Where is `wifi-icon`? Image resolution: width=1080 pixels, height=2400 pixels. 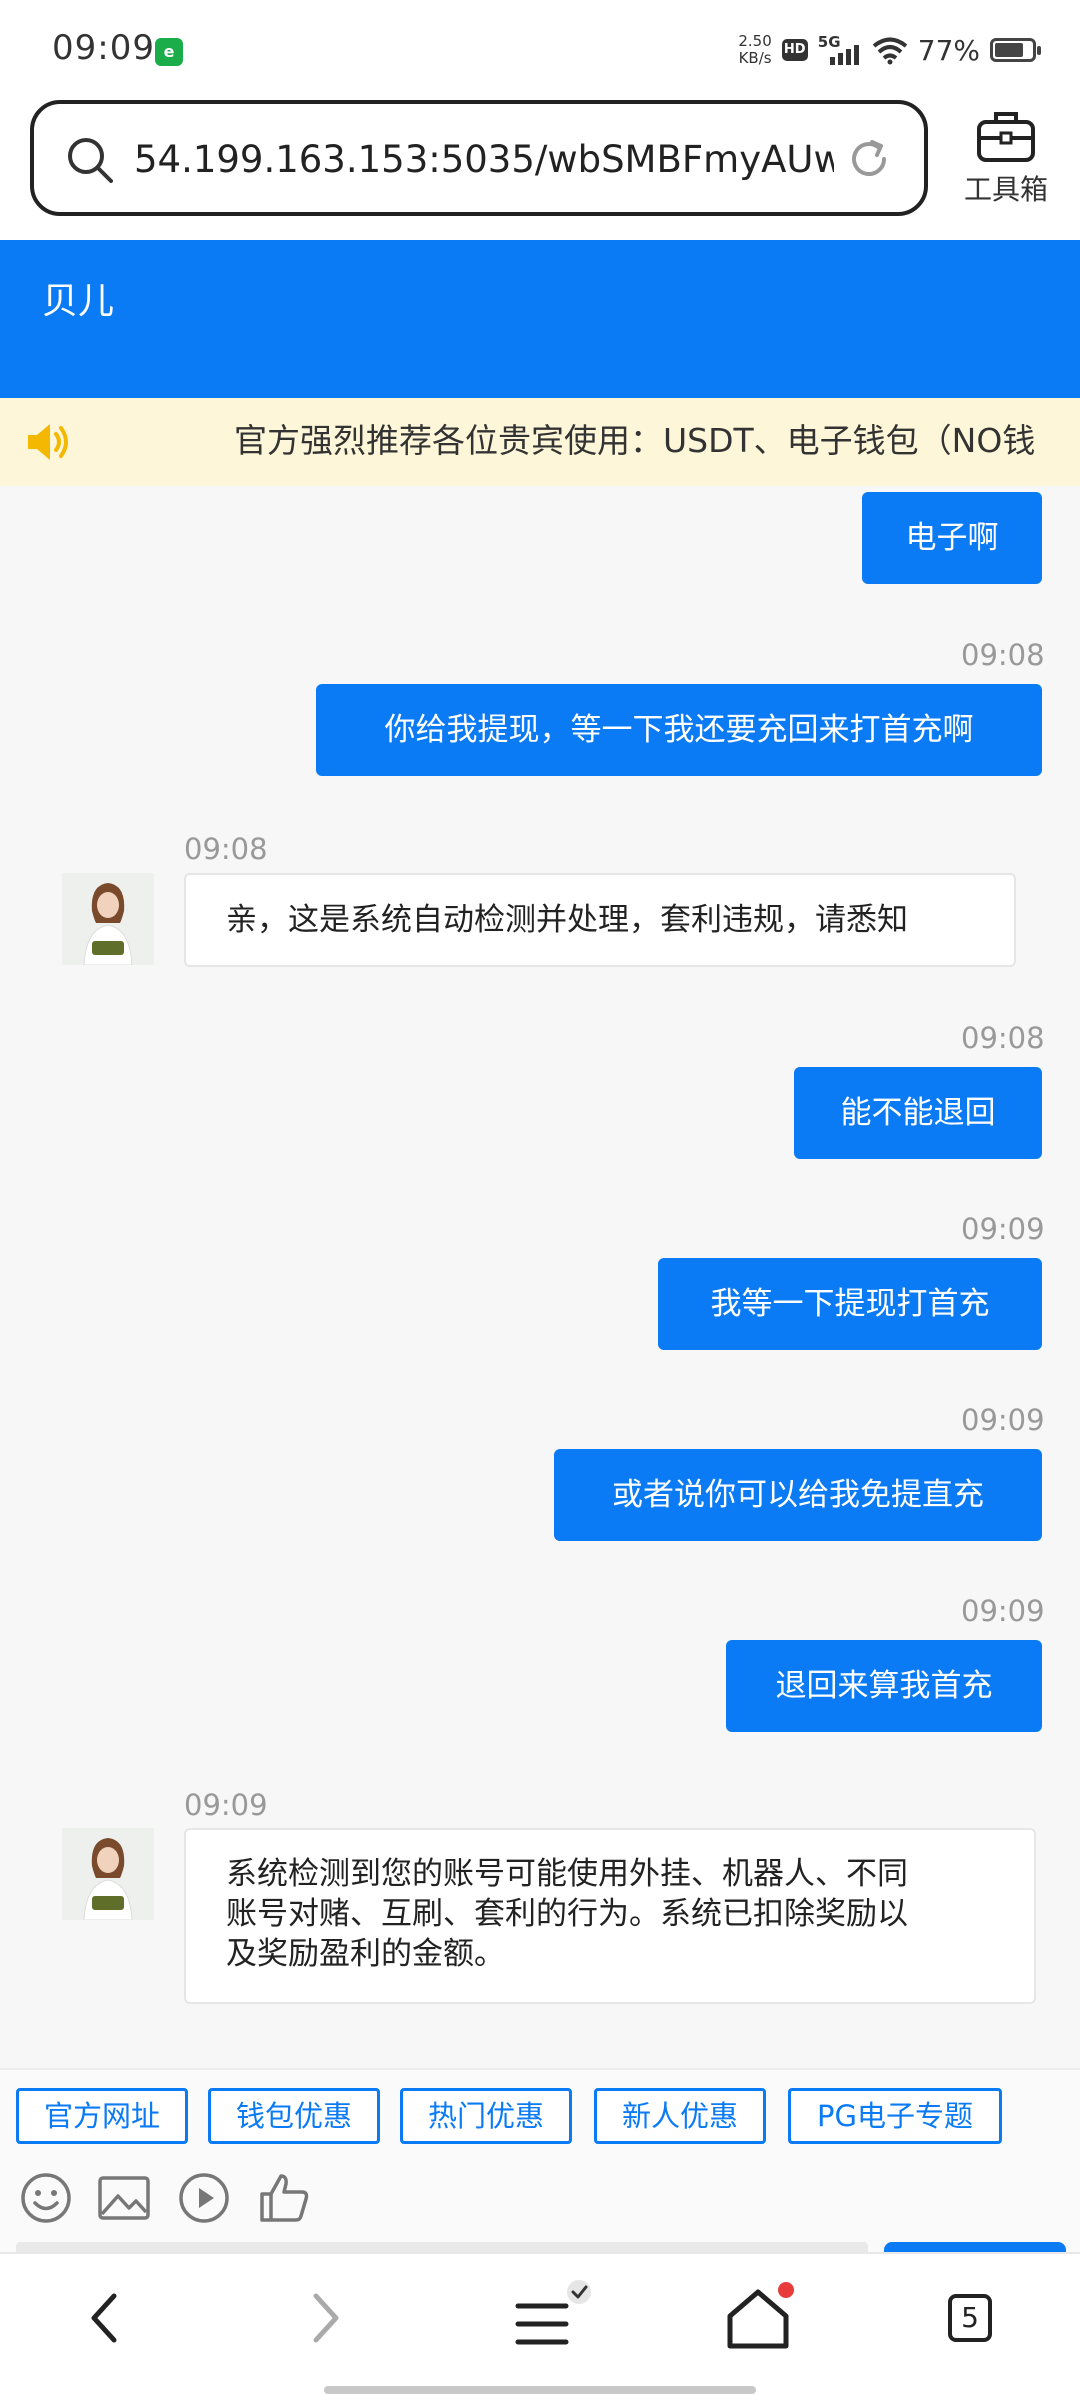
wifi-icon is located at coordinates (890, 51).